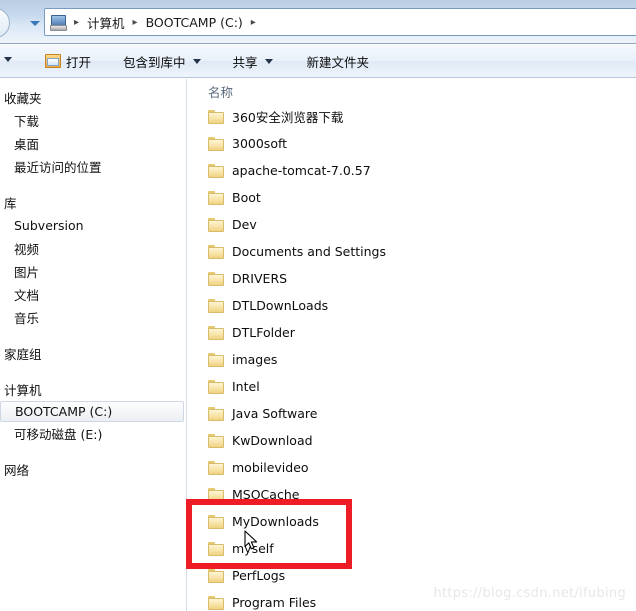 The width and height of the screenshot is (636, 611). What do you see at coordinates (106, 22) in the screenshot?
I see `breadcrumb-computer: 计算机` at bounding box center [106, 22].